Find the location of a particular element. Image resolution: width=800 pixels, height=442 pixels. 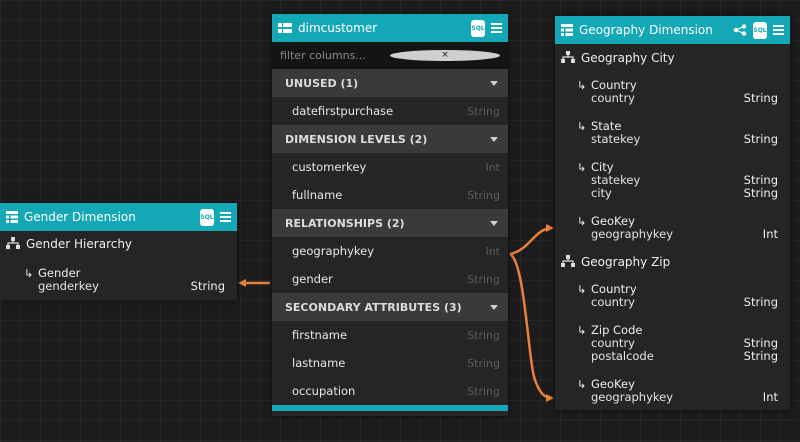

column-name: fullname is located at coordinates (317, 195).